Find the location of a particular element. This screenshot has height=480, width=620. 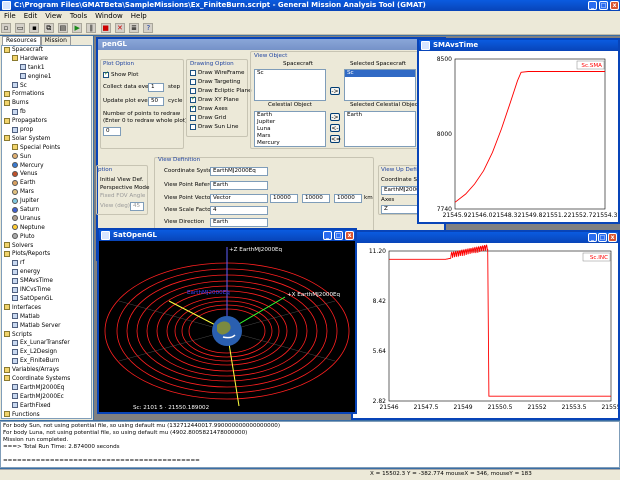

tree-item: engine1 is located at coordinates (46, 77).